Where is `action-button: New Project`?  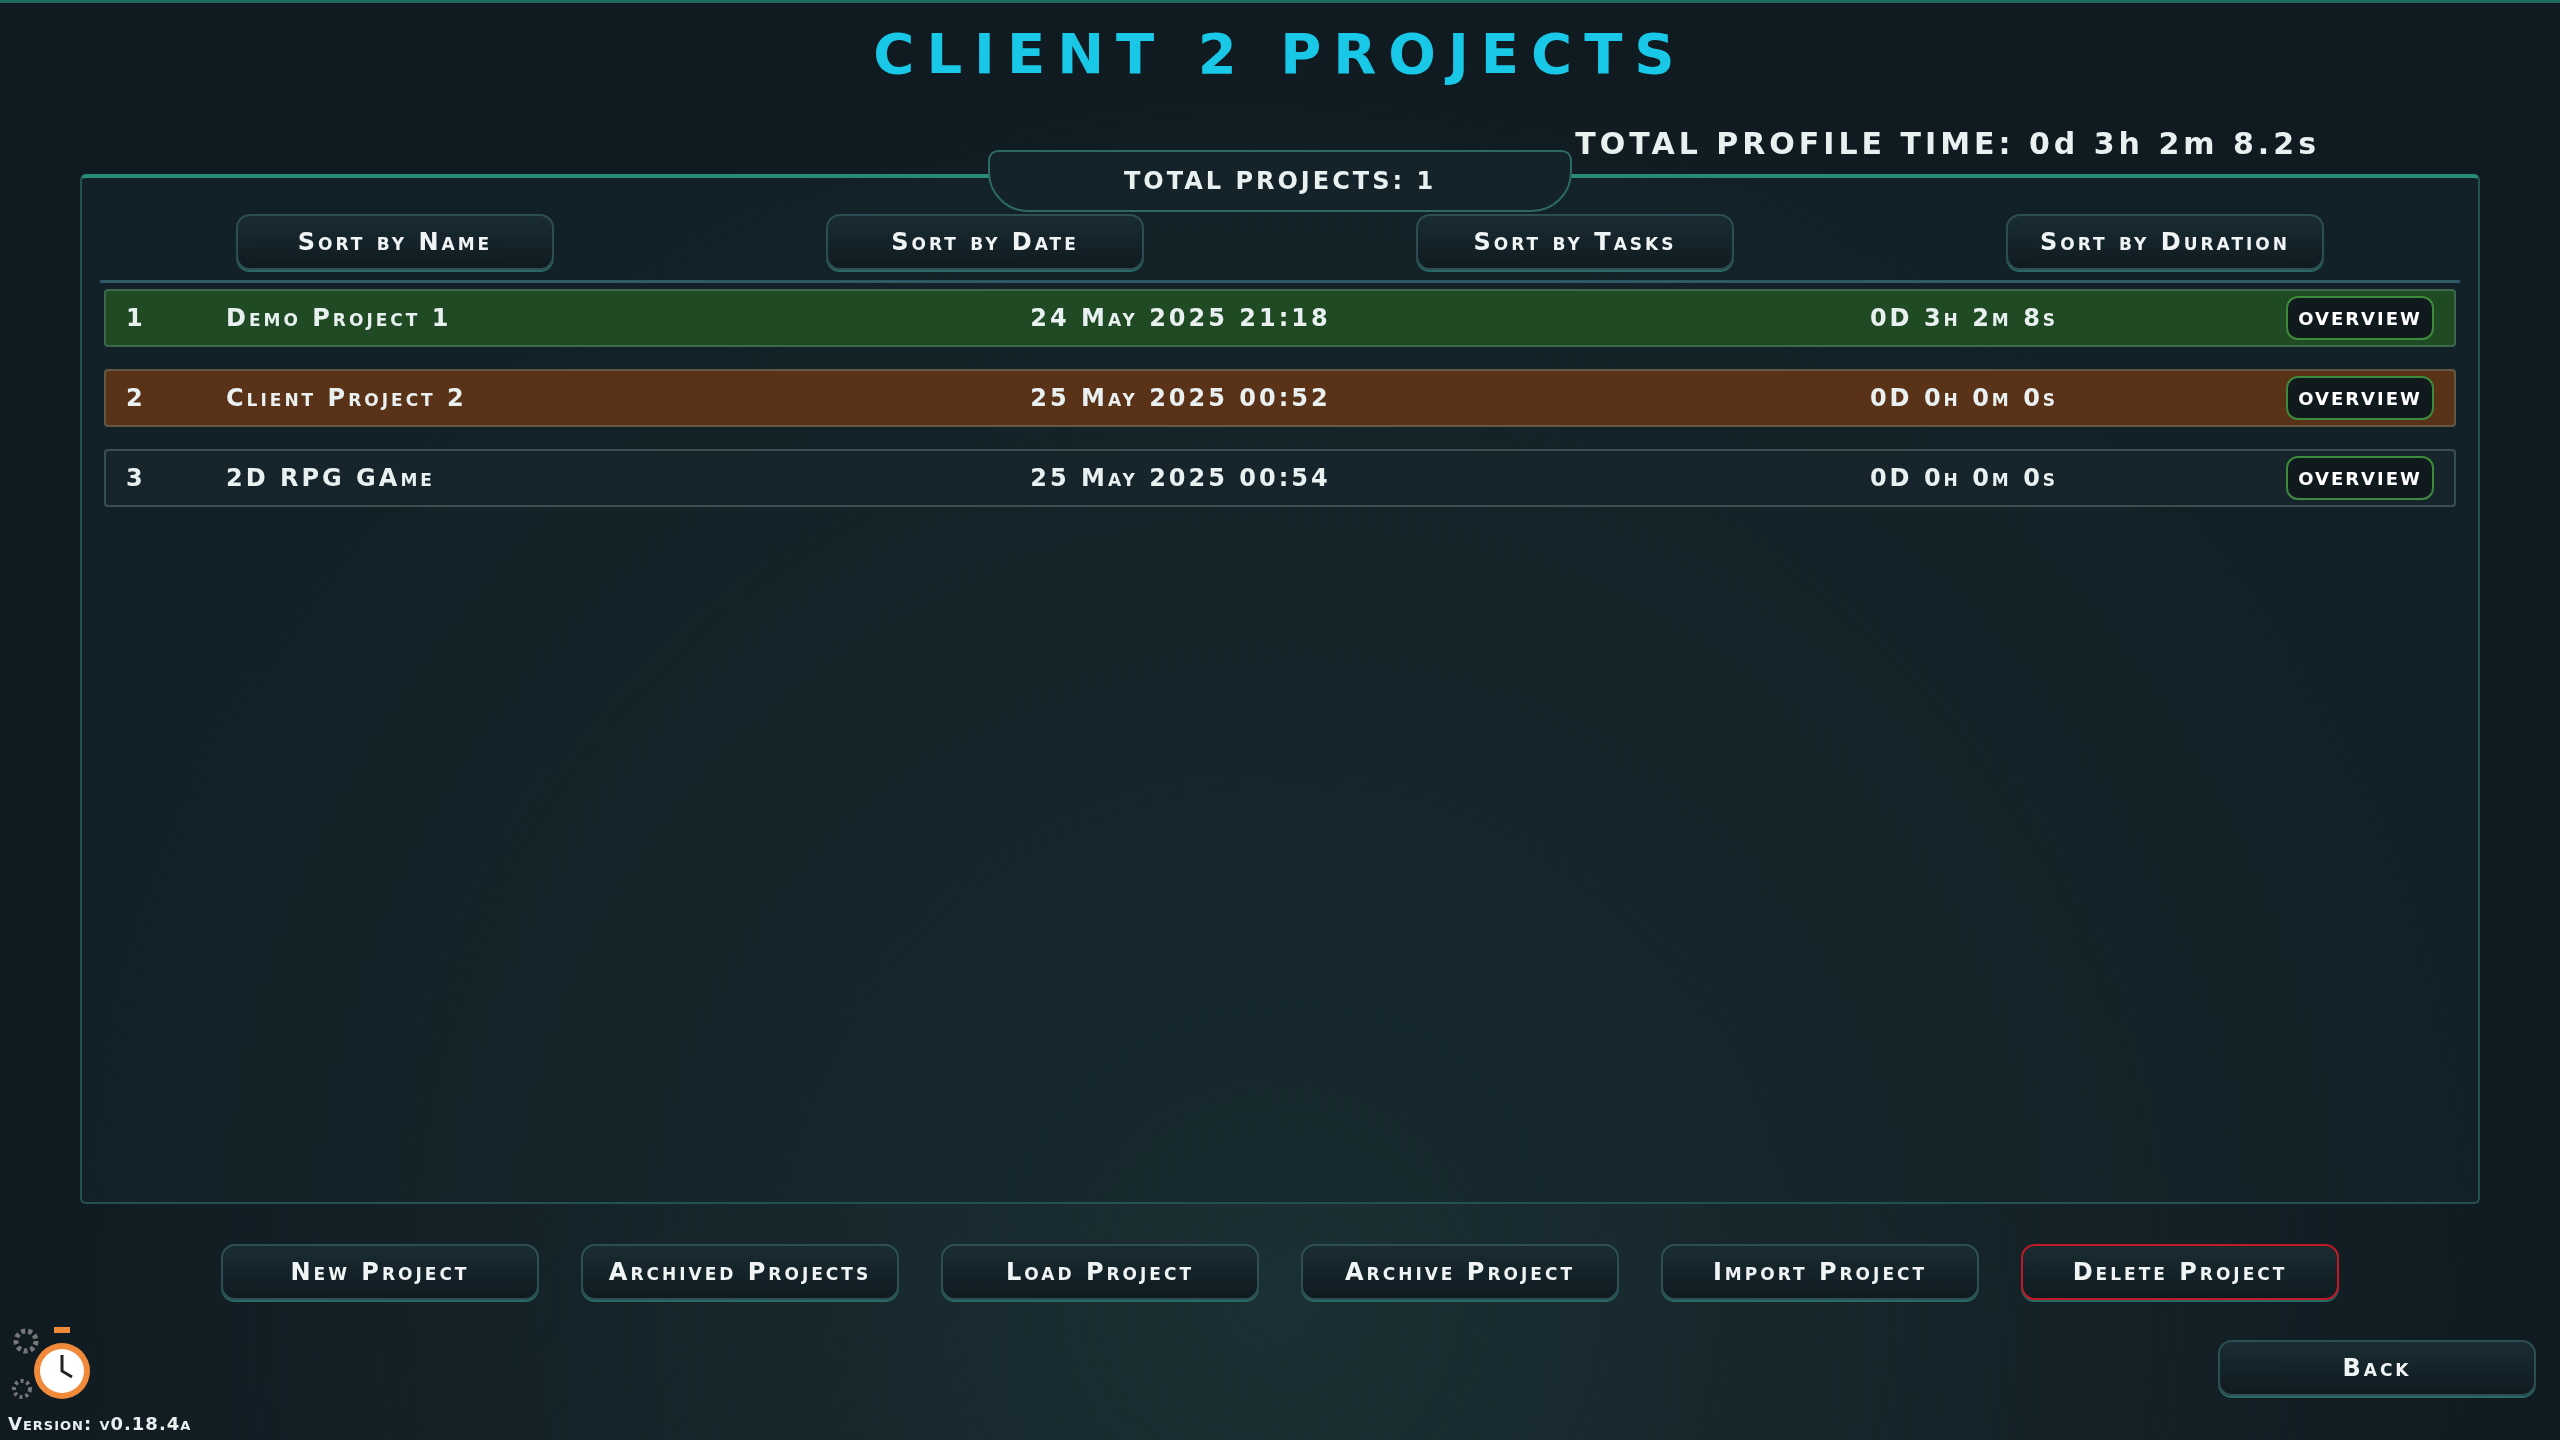
action-button: New Project is located at coordinates (380, 1272).